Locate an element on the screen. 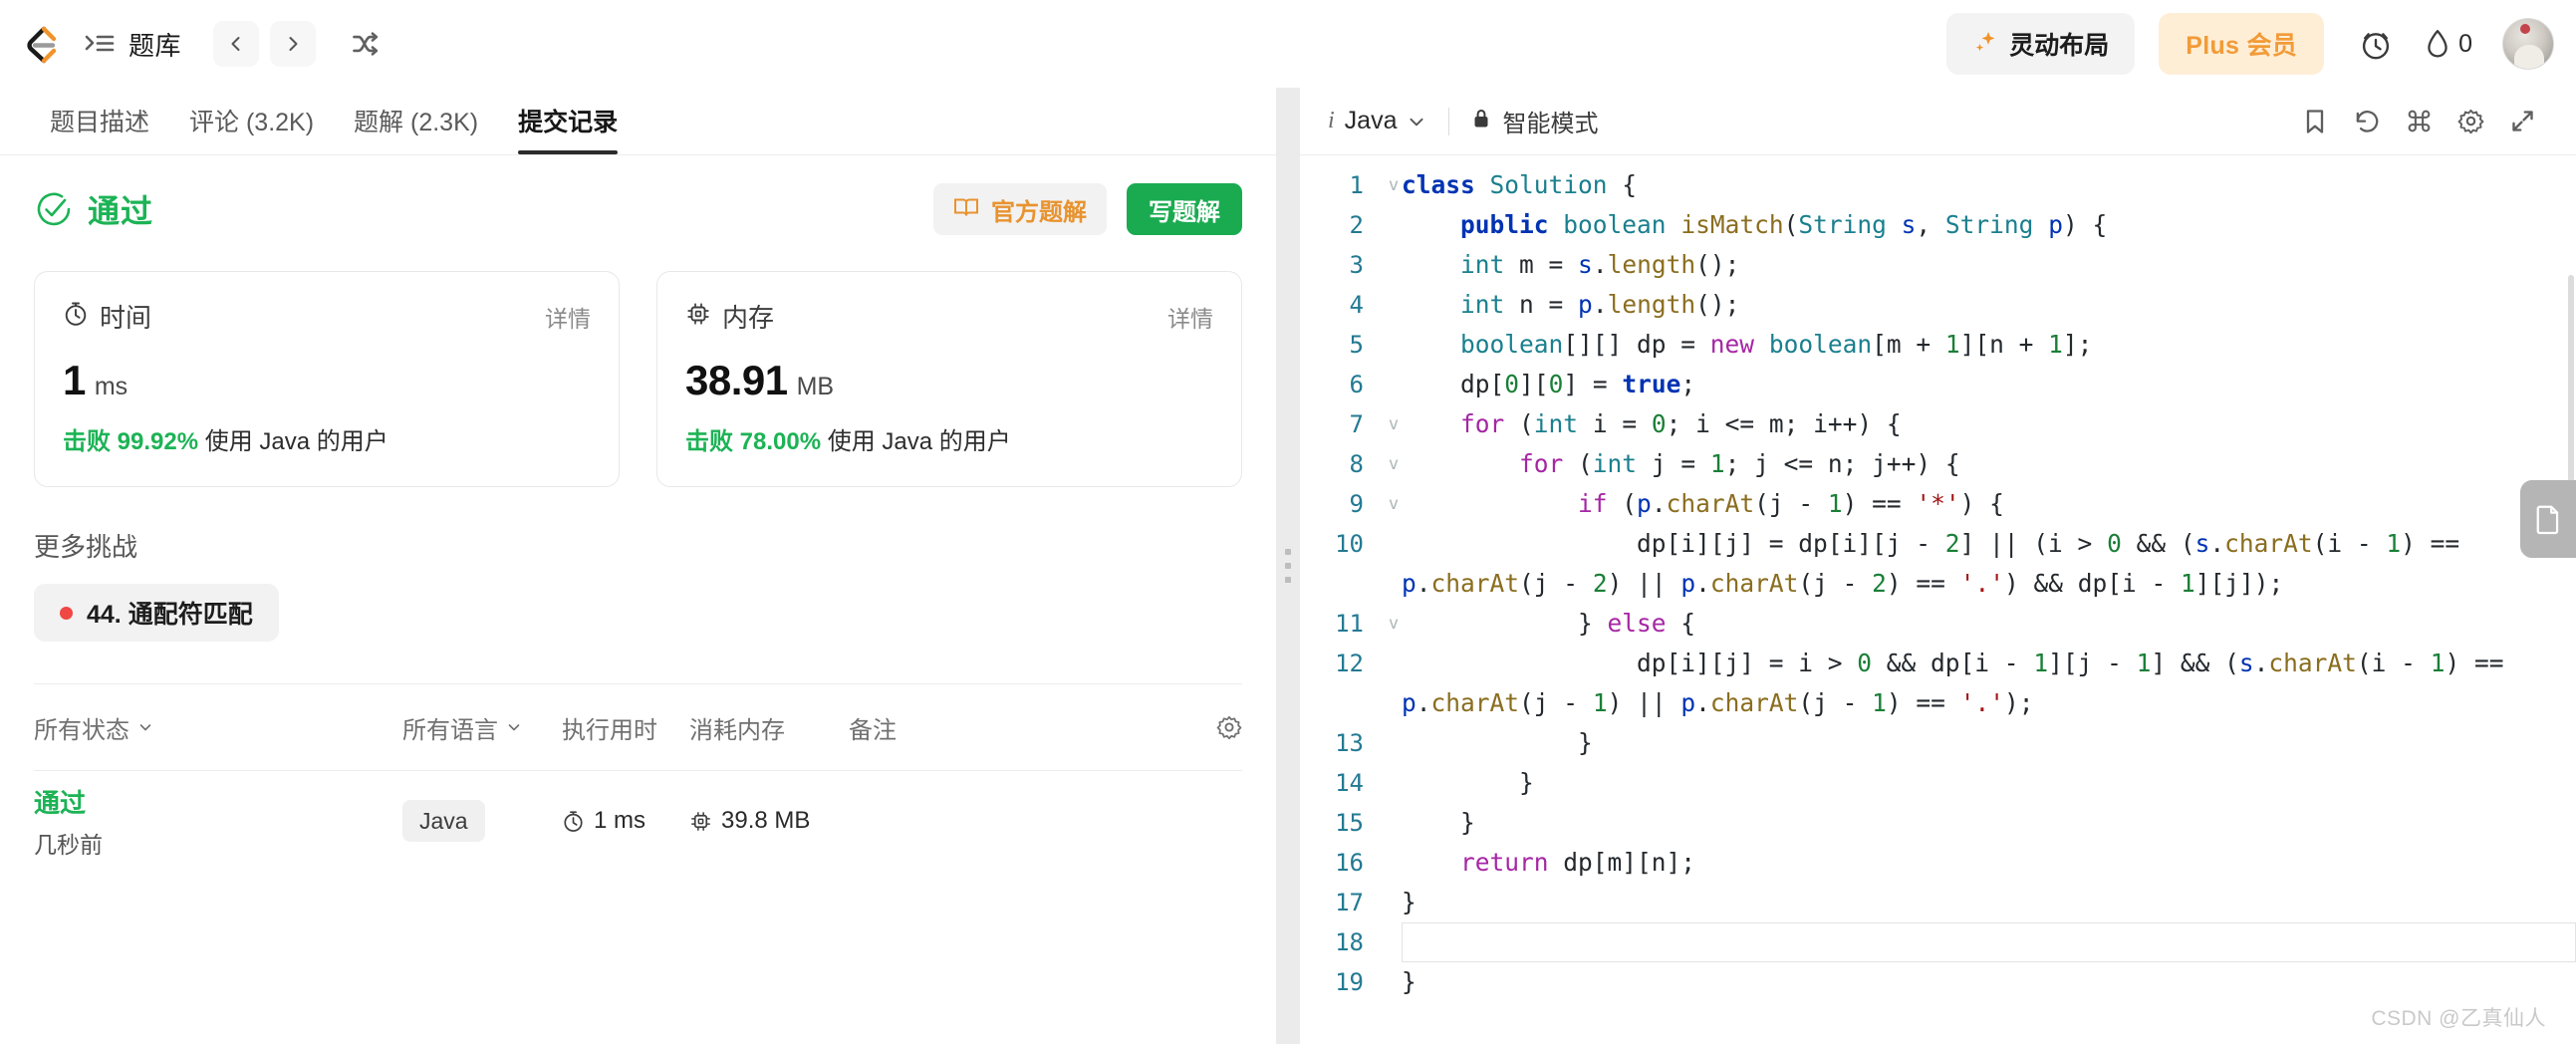 Image resolution: width=2576 pixels, height=1044 pixels. column-header-memory: 消耗内存 is located at coordinates (737, 730).